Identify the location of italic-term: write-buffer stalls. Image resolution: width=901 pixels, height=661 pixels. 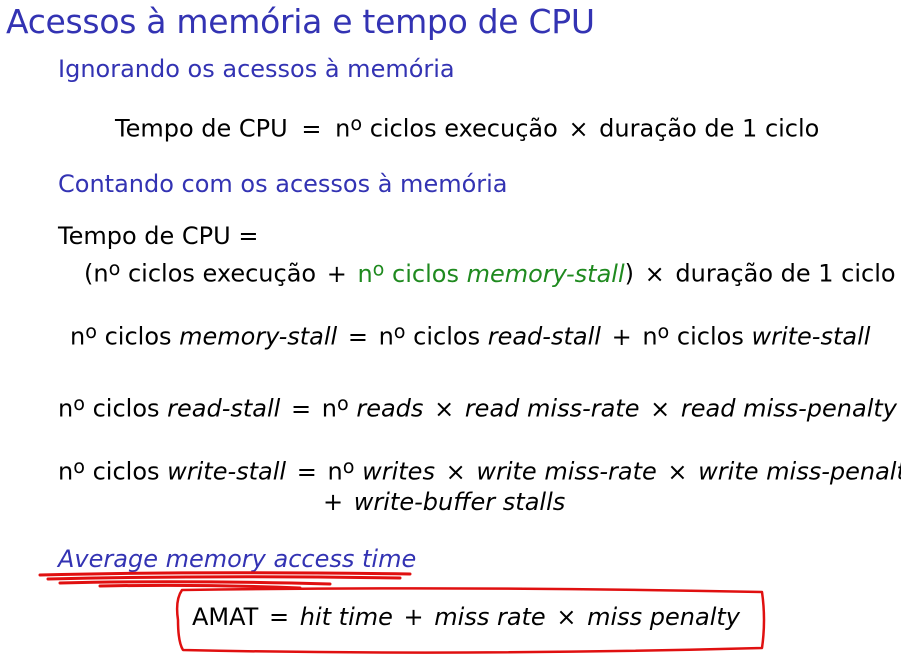
(459, 502).